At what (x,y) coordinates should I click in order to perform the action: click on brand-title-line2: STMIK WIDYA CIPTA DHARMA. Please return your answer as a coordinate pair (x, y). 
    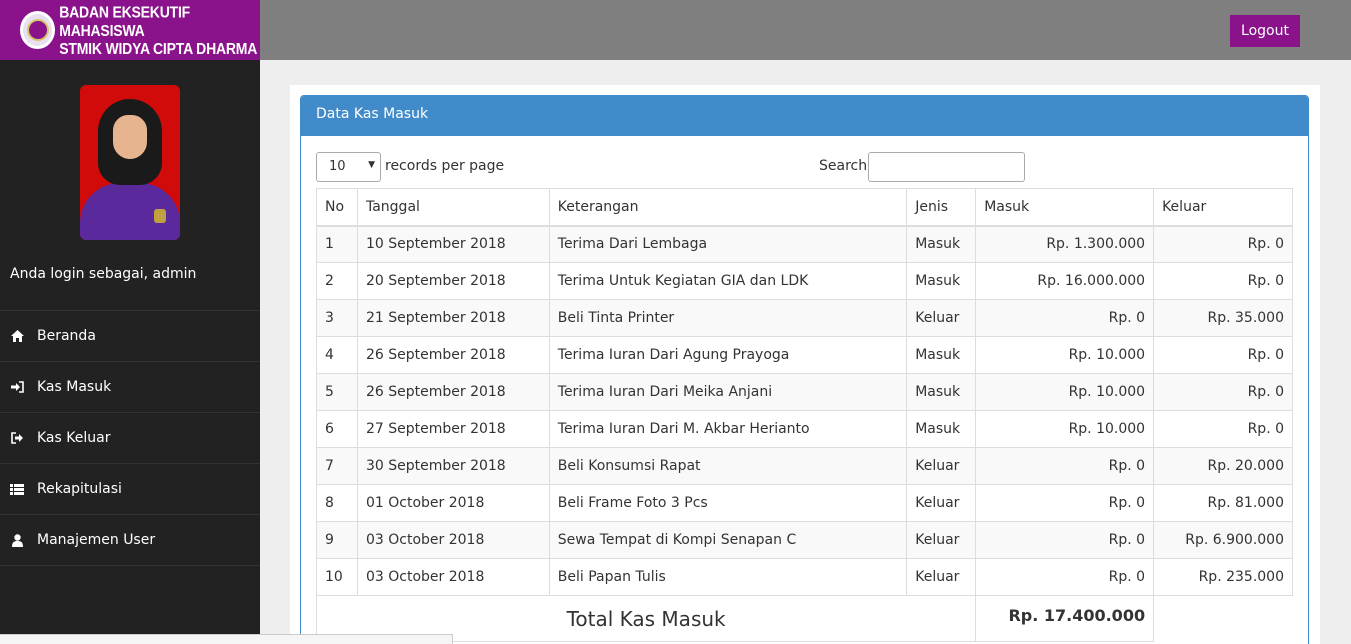
    Looking at the image, I should click on (158, 48).